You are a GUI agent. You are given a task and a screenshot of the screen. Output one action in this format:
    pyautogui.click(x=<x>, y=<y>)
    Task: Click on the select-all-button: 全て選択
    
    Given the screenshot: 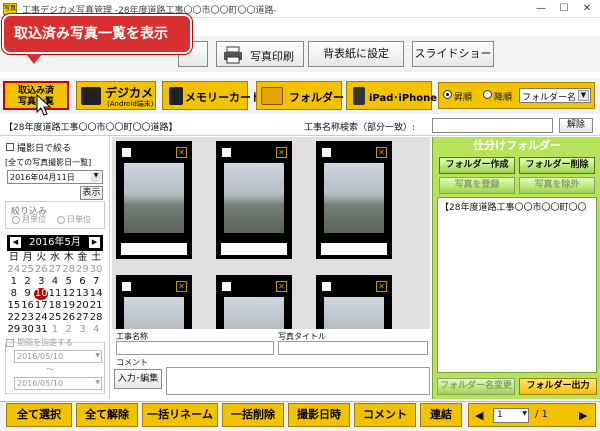 What is the action you would take?
    pyautogui.click(x=39, y=415)
    